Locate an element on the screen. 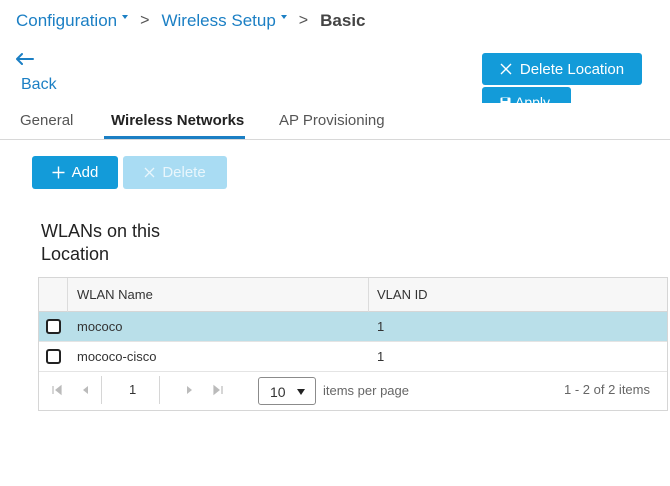 Image resolution: width=670 pixels, height=486 pixels. breadcrumb-wireless-setup: Wireless Setup is located at coordinates (224, 21).